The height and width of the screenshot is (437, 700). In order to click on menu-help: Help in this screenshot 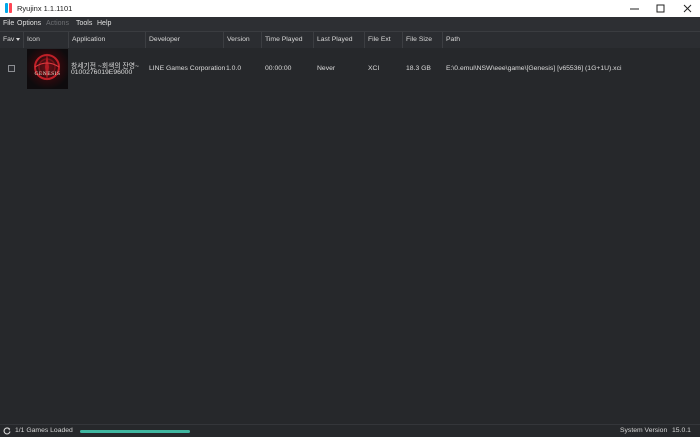, I will do `click(104, 23)`.